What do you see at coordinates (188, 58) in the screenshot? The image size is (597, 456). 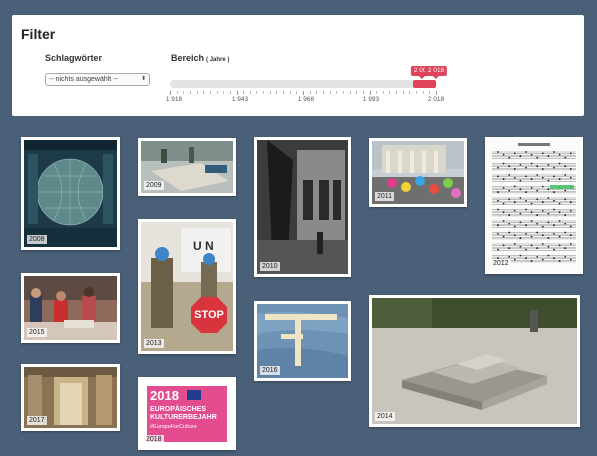 I see `range-label-text: Bereich` at bounding box center [188, 58].